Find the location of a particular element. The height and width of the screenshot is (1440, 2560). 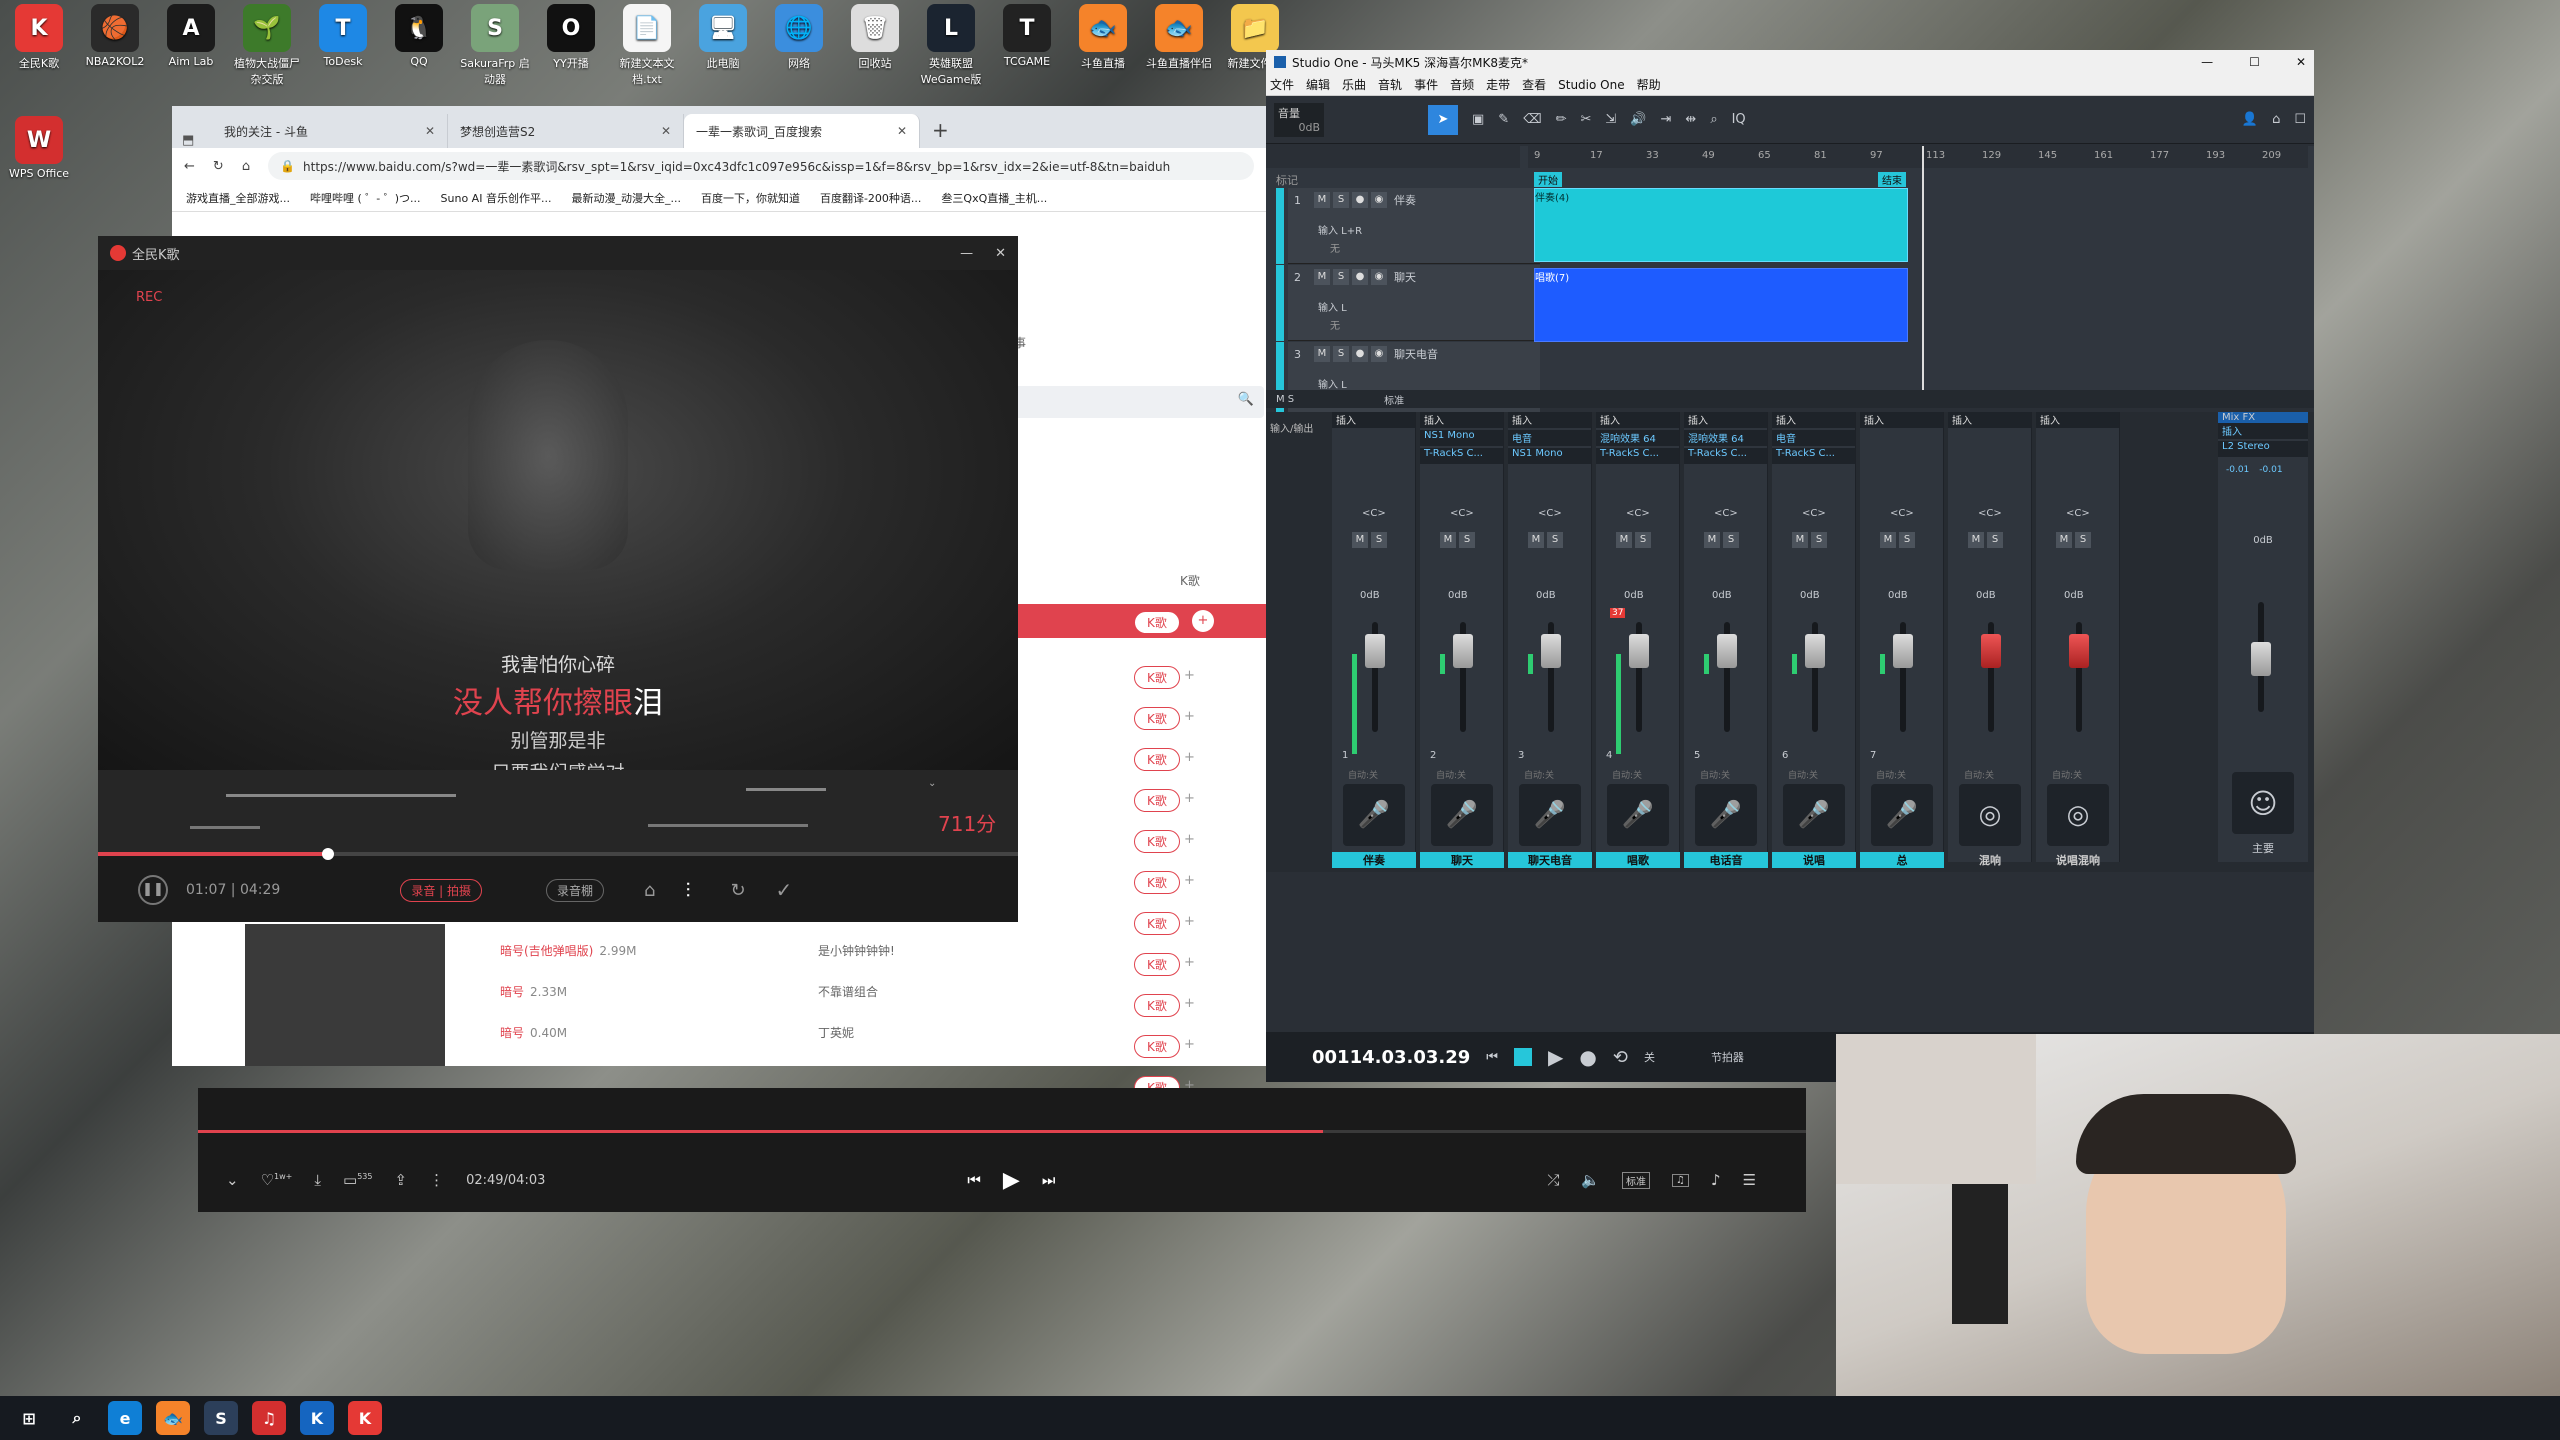

channel-name: 总 is located at coordinates (1902, 860).